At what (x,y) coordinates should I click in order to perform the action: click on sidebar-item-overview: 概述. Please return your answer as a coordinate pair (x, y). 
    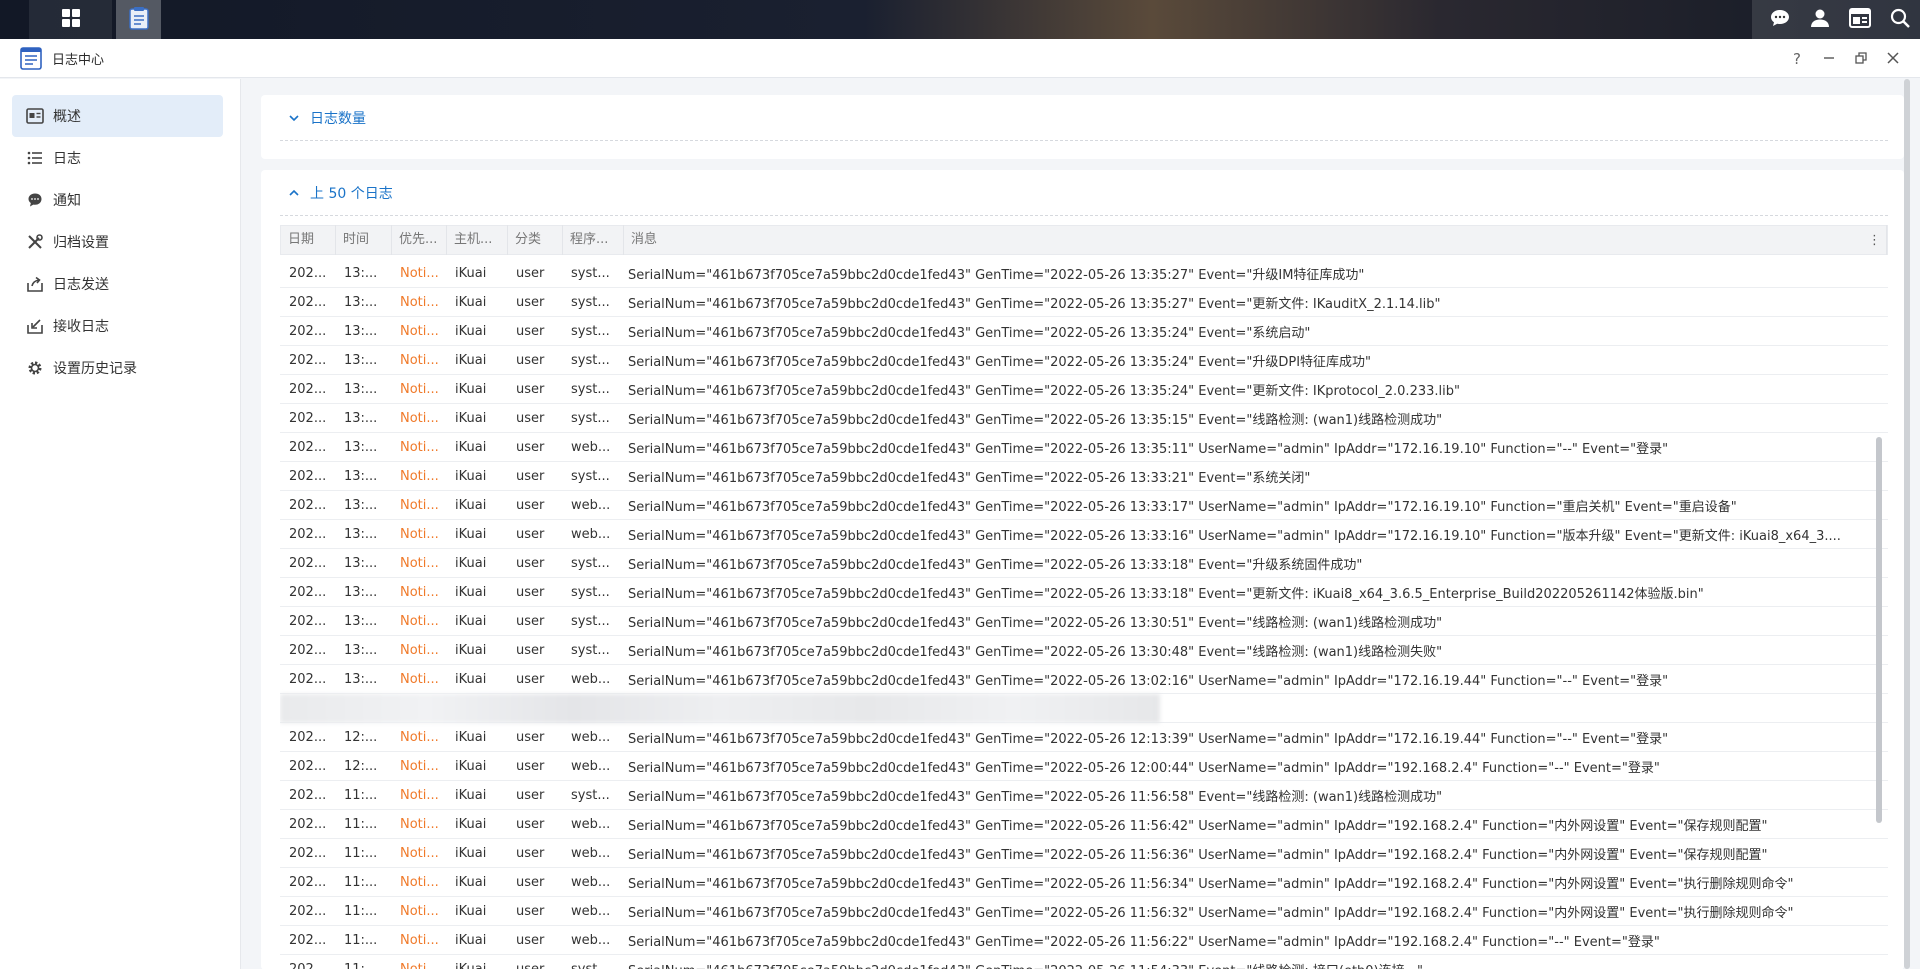
    Looking at the image, I should click on (117, 116).